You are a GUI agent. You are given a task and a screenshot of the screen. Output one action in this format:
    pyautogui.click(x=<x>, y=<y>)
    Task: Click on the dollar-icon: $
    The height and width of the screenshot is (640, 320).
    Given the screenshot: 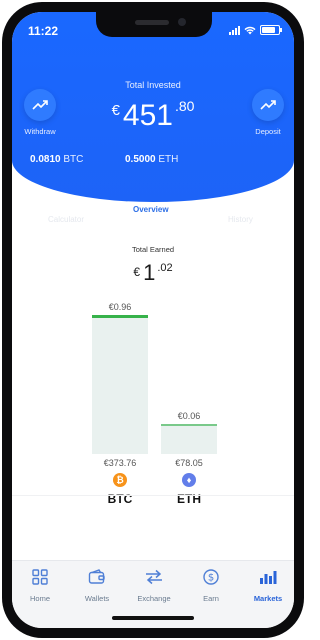 What is the action you would take?
    pyautogui.click(x=211, y=577)
    